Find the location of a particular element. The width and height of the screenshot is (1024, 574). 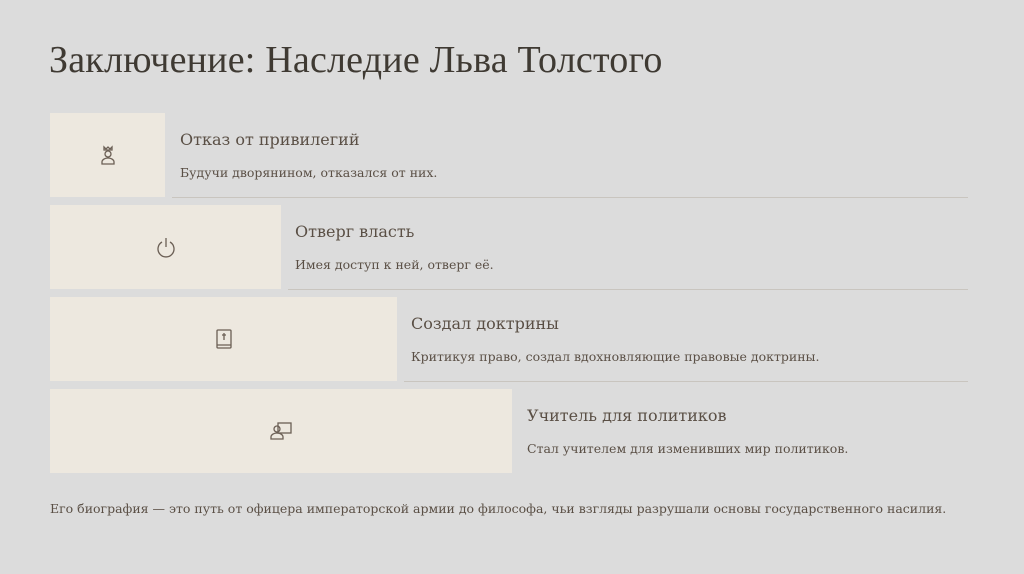

item-title: Отверг власть is located at coordinates (355, 231).